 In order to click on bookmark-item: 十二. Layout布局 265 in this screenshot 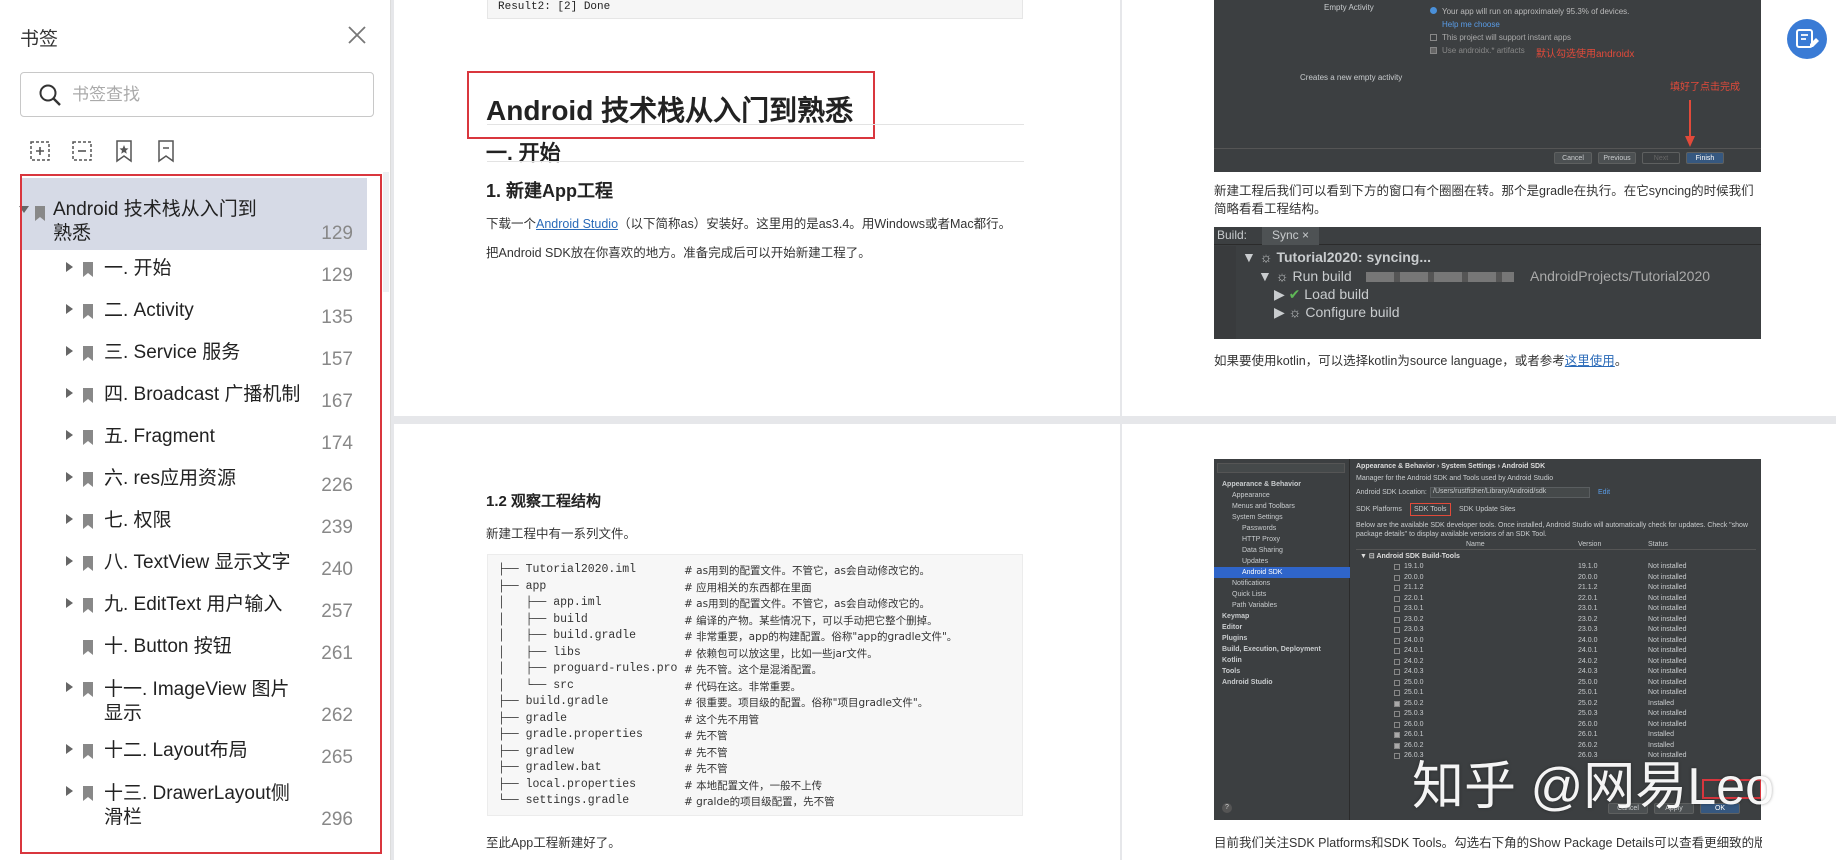, I will do `click(194, 753)`.